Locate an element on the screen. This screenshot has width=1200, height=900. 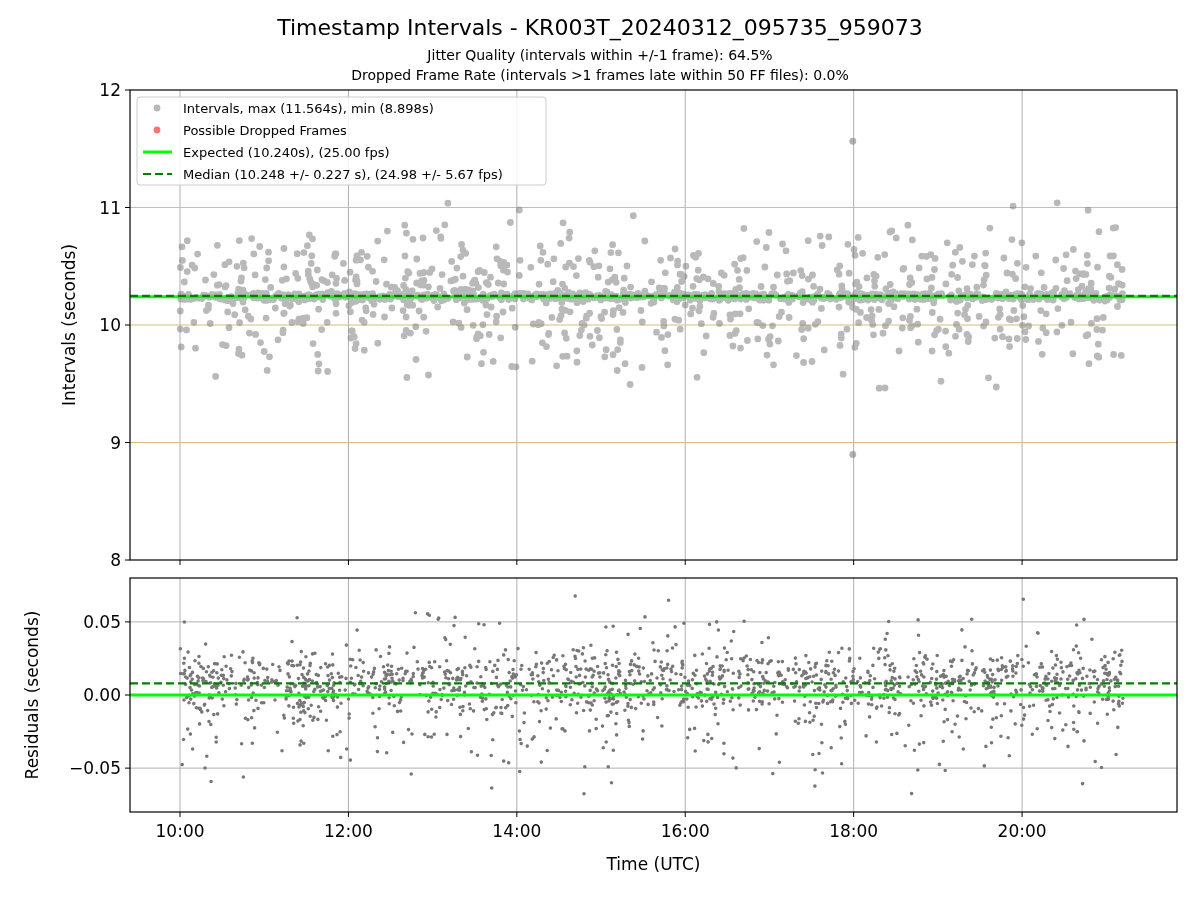
axis-label: Time (UTC) is located at coordinates (653, 864).